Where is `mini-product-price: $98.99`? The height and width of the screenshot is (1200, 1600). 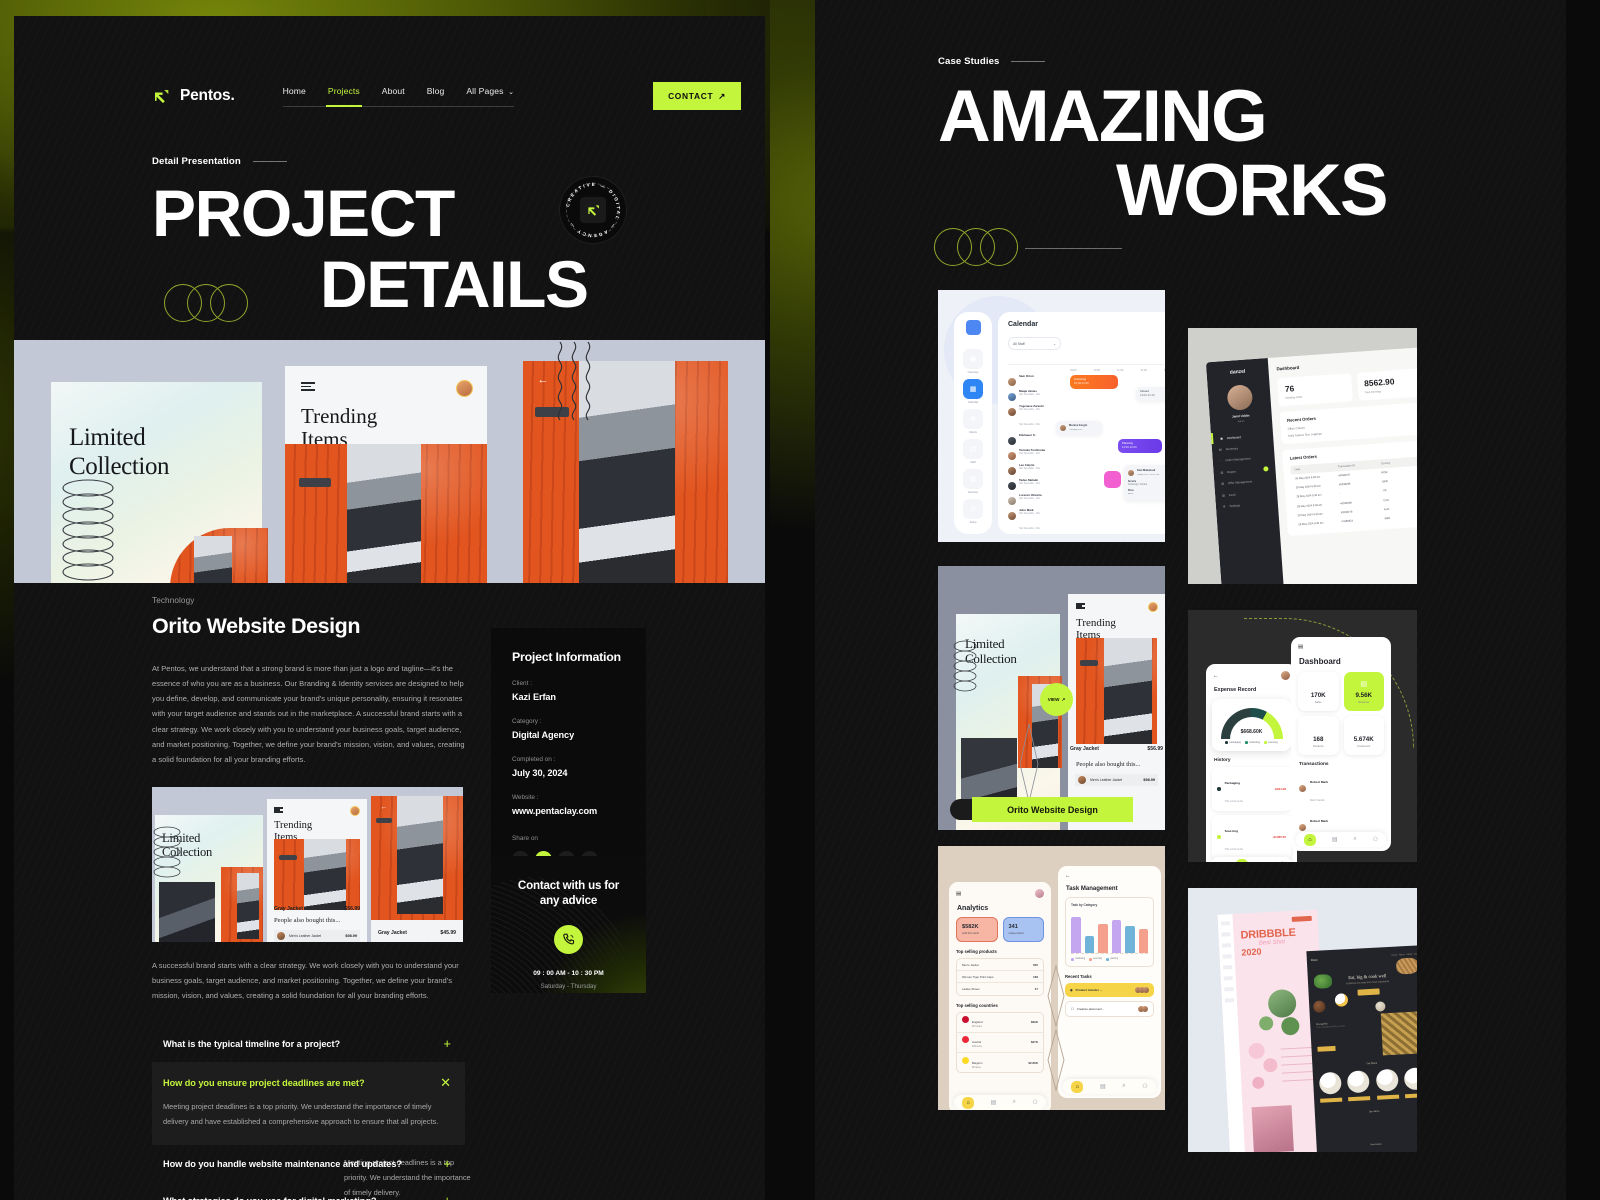 mini-product-price: $98.99 is located at coordinates (351, 935).